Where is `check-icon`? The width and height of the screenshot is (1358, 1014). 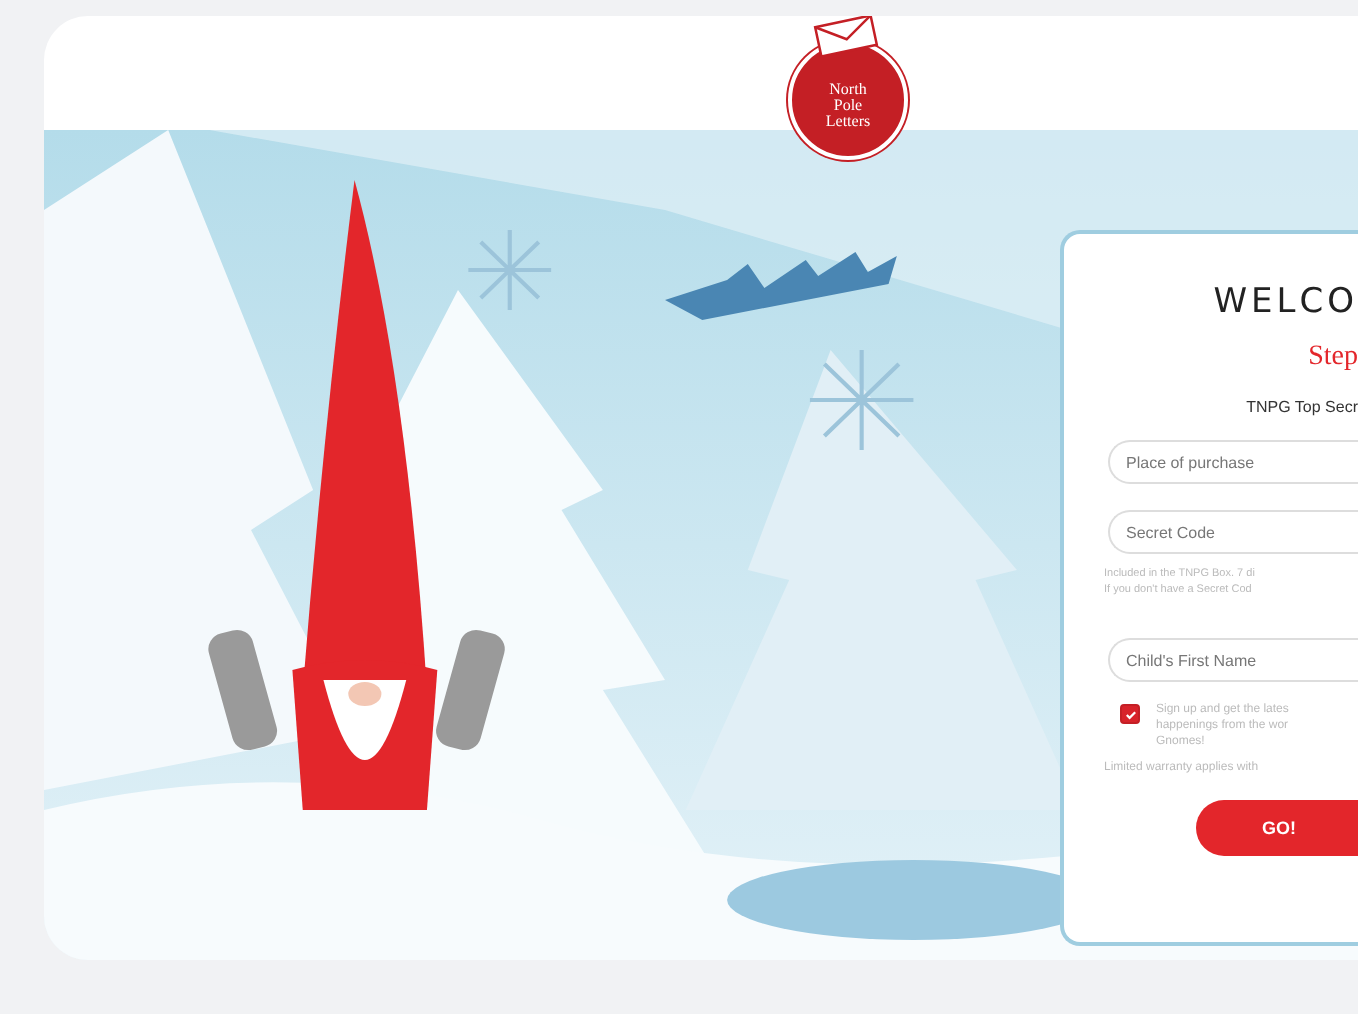 check-icon is located at coordinates (1130, 714).